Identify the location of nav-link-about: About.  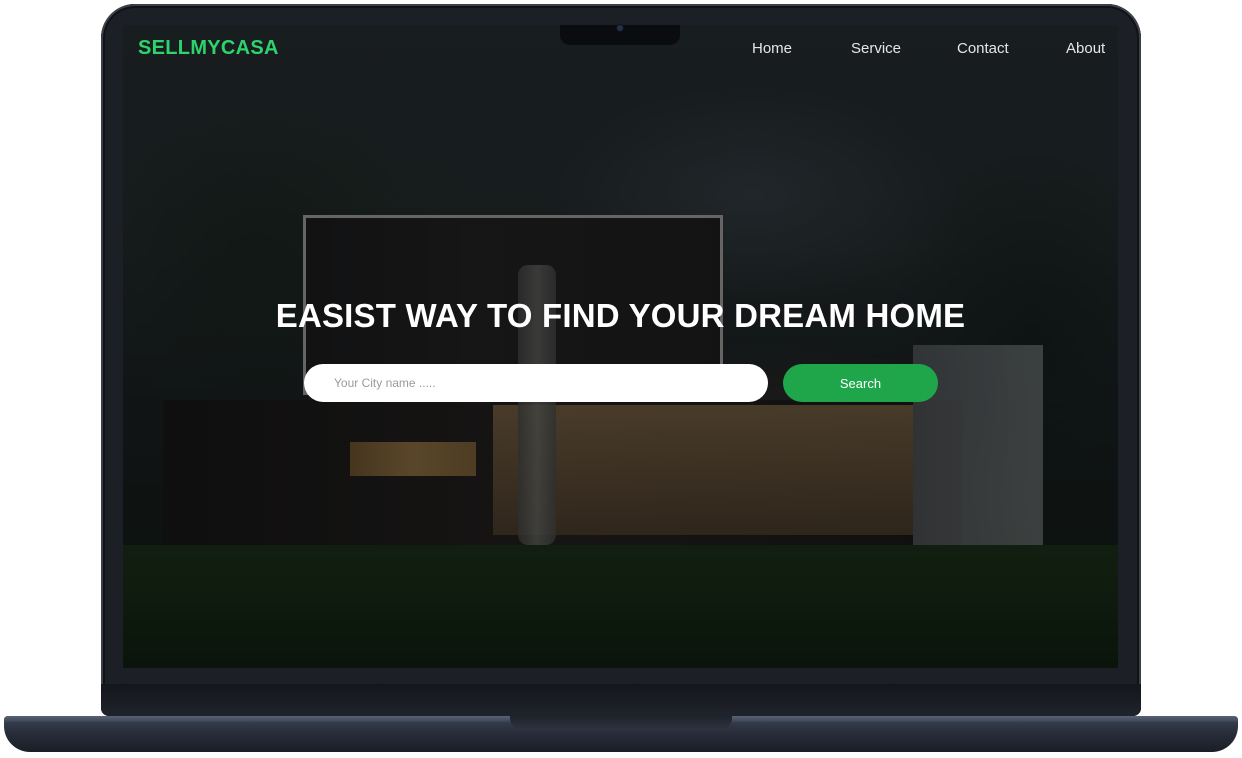
(1085, 48).